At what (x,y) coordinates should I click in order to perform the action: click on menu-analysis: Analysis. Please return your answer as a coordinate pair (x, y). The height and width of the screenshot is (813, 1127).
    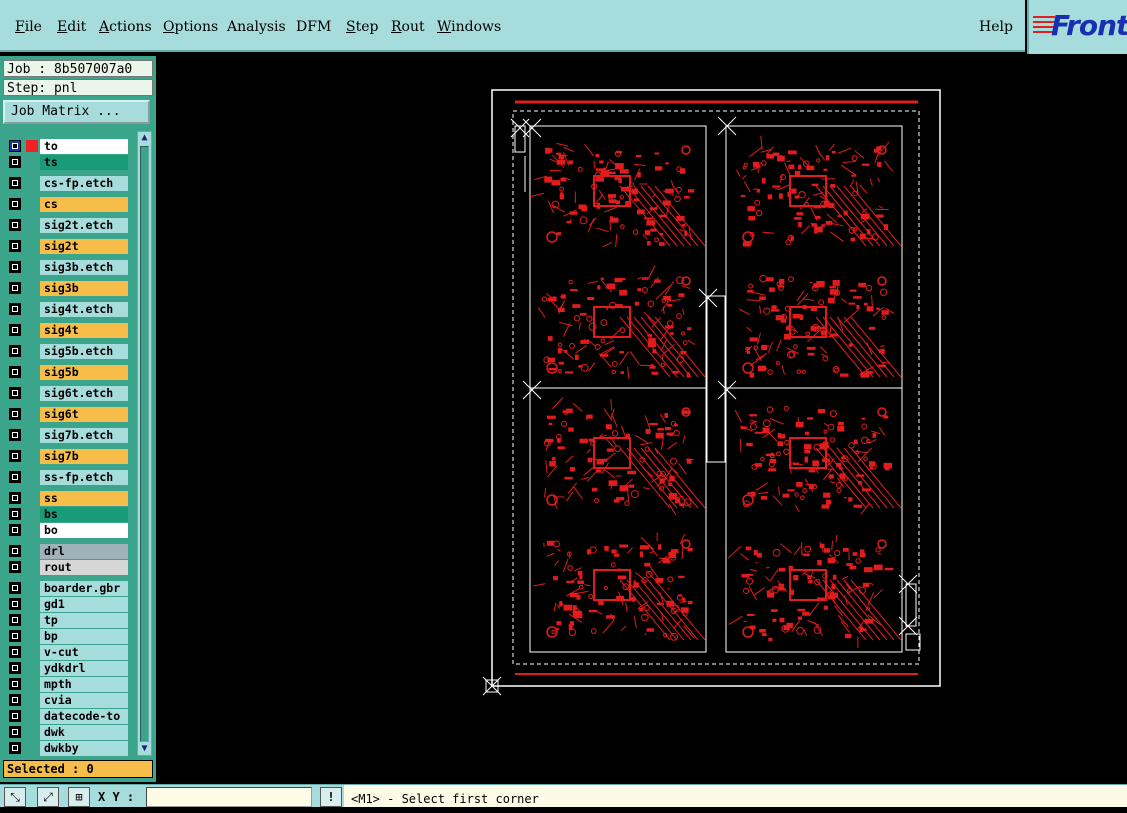
    Looking at the image, I should click on (256, 27).